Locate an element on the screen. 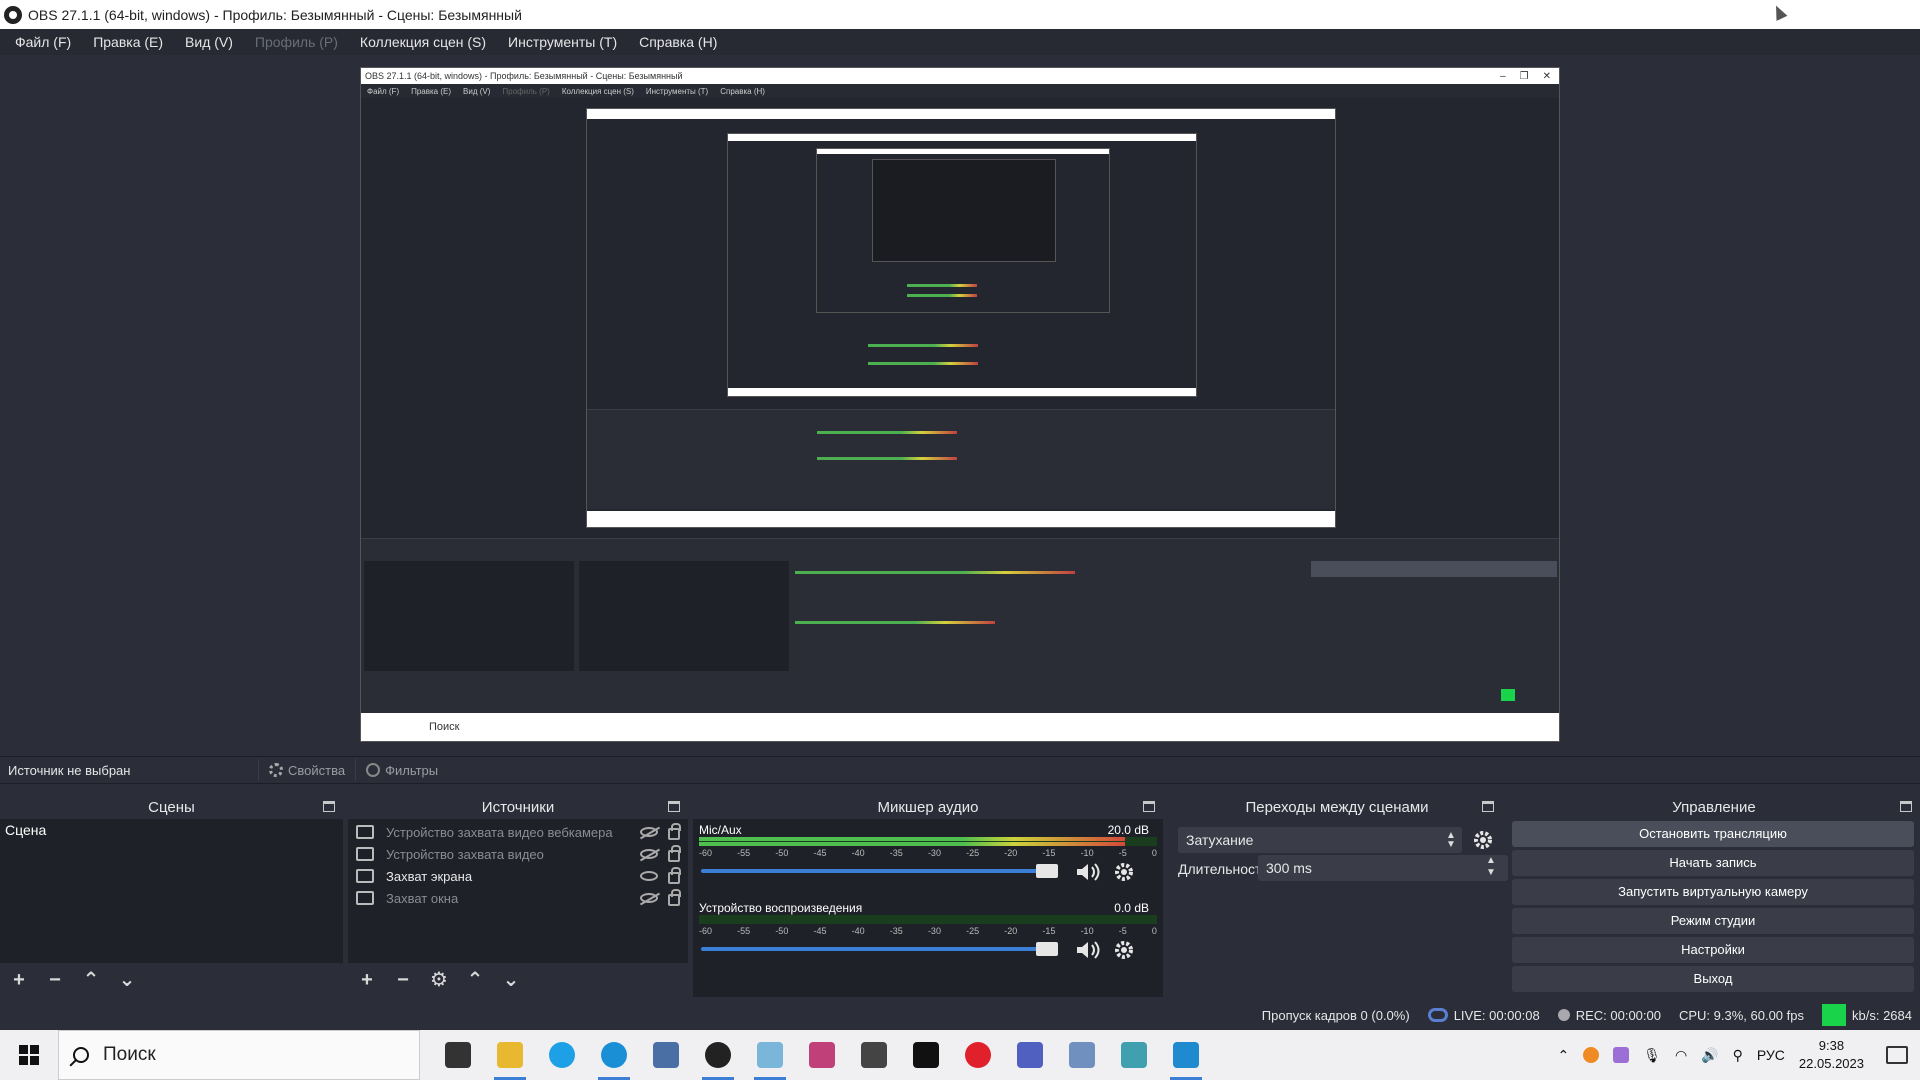 The height and width of the screenshot is (1080, 1920). avast-icon is located at coordinates (1591, 1055).